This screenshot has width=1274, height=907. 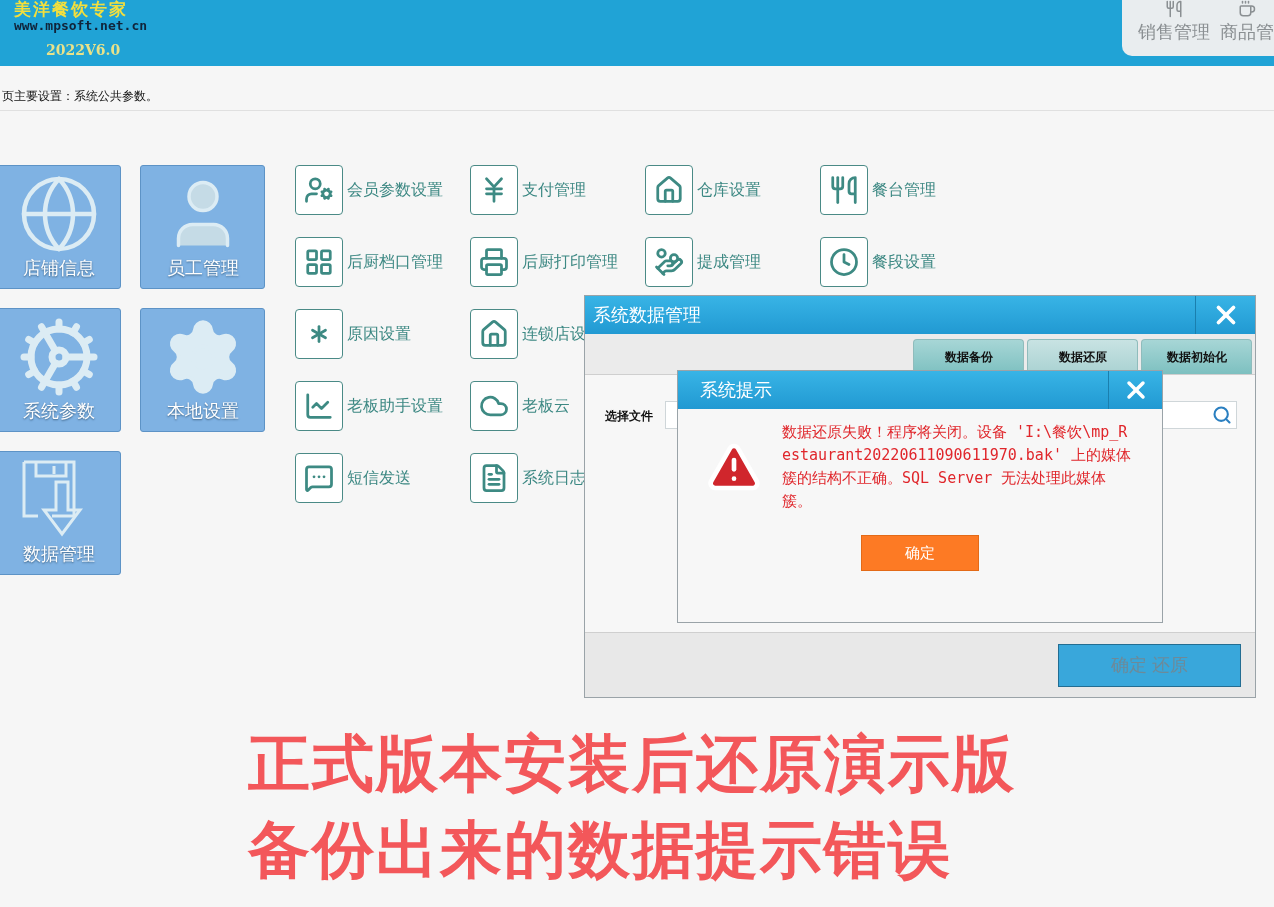 I want to click on ok-button: 确定, so click(x=920, y=553).